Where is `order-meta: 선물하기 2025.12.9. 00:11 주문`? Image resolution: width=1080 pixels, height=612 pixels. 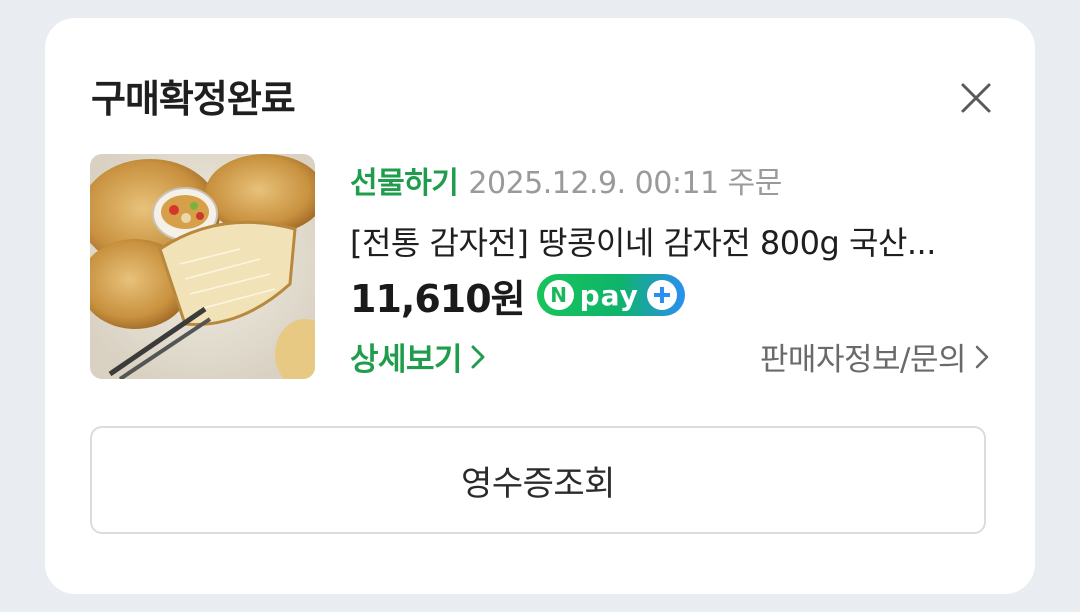 order-meta: 선물하기 2025.12.9. 00:11 주문 is located at coordinates (566, 180).